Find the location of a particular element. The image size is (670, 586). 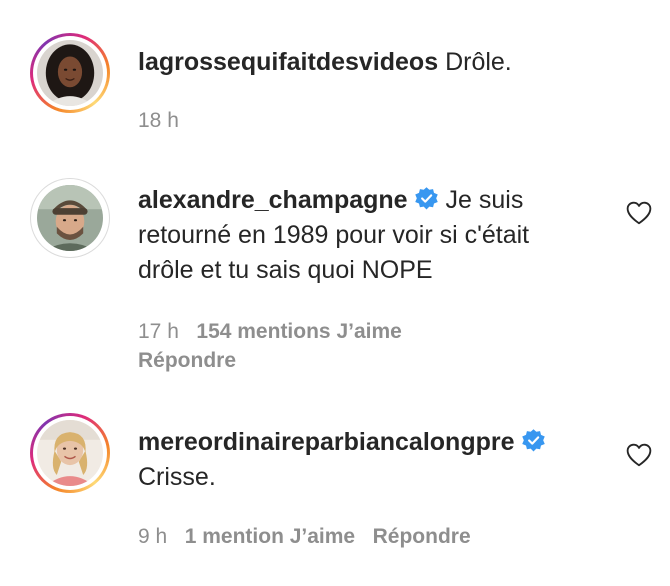

comment-timestamp: 17 h is located at coordinates (158, 331).